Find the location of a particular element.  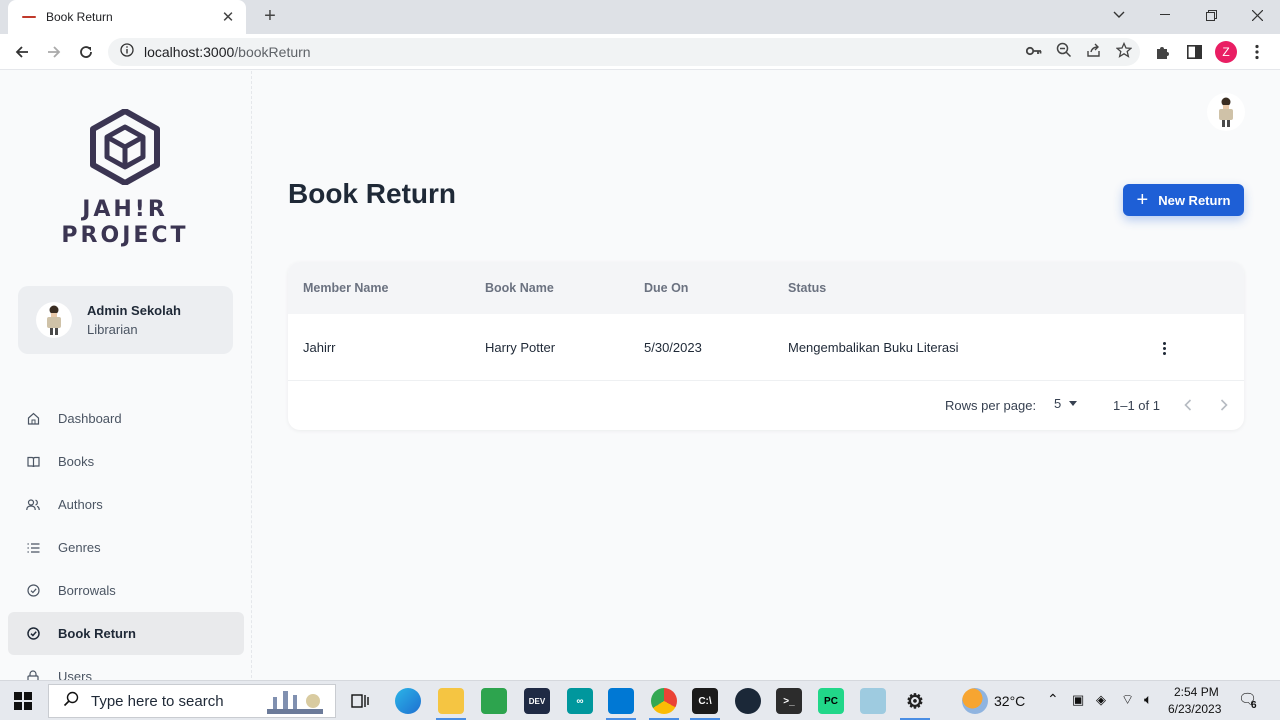

file-explorer-icon is located at coordinates (451, 701).